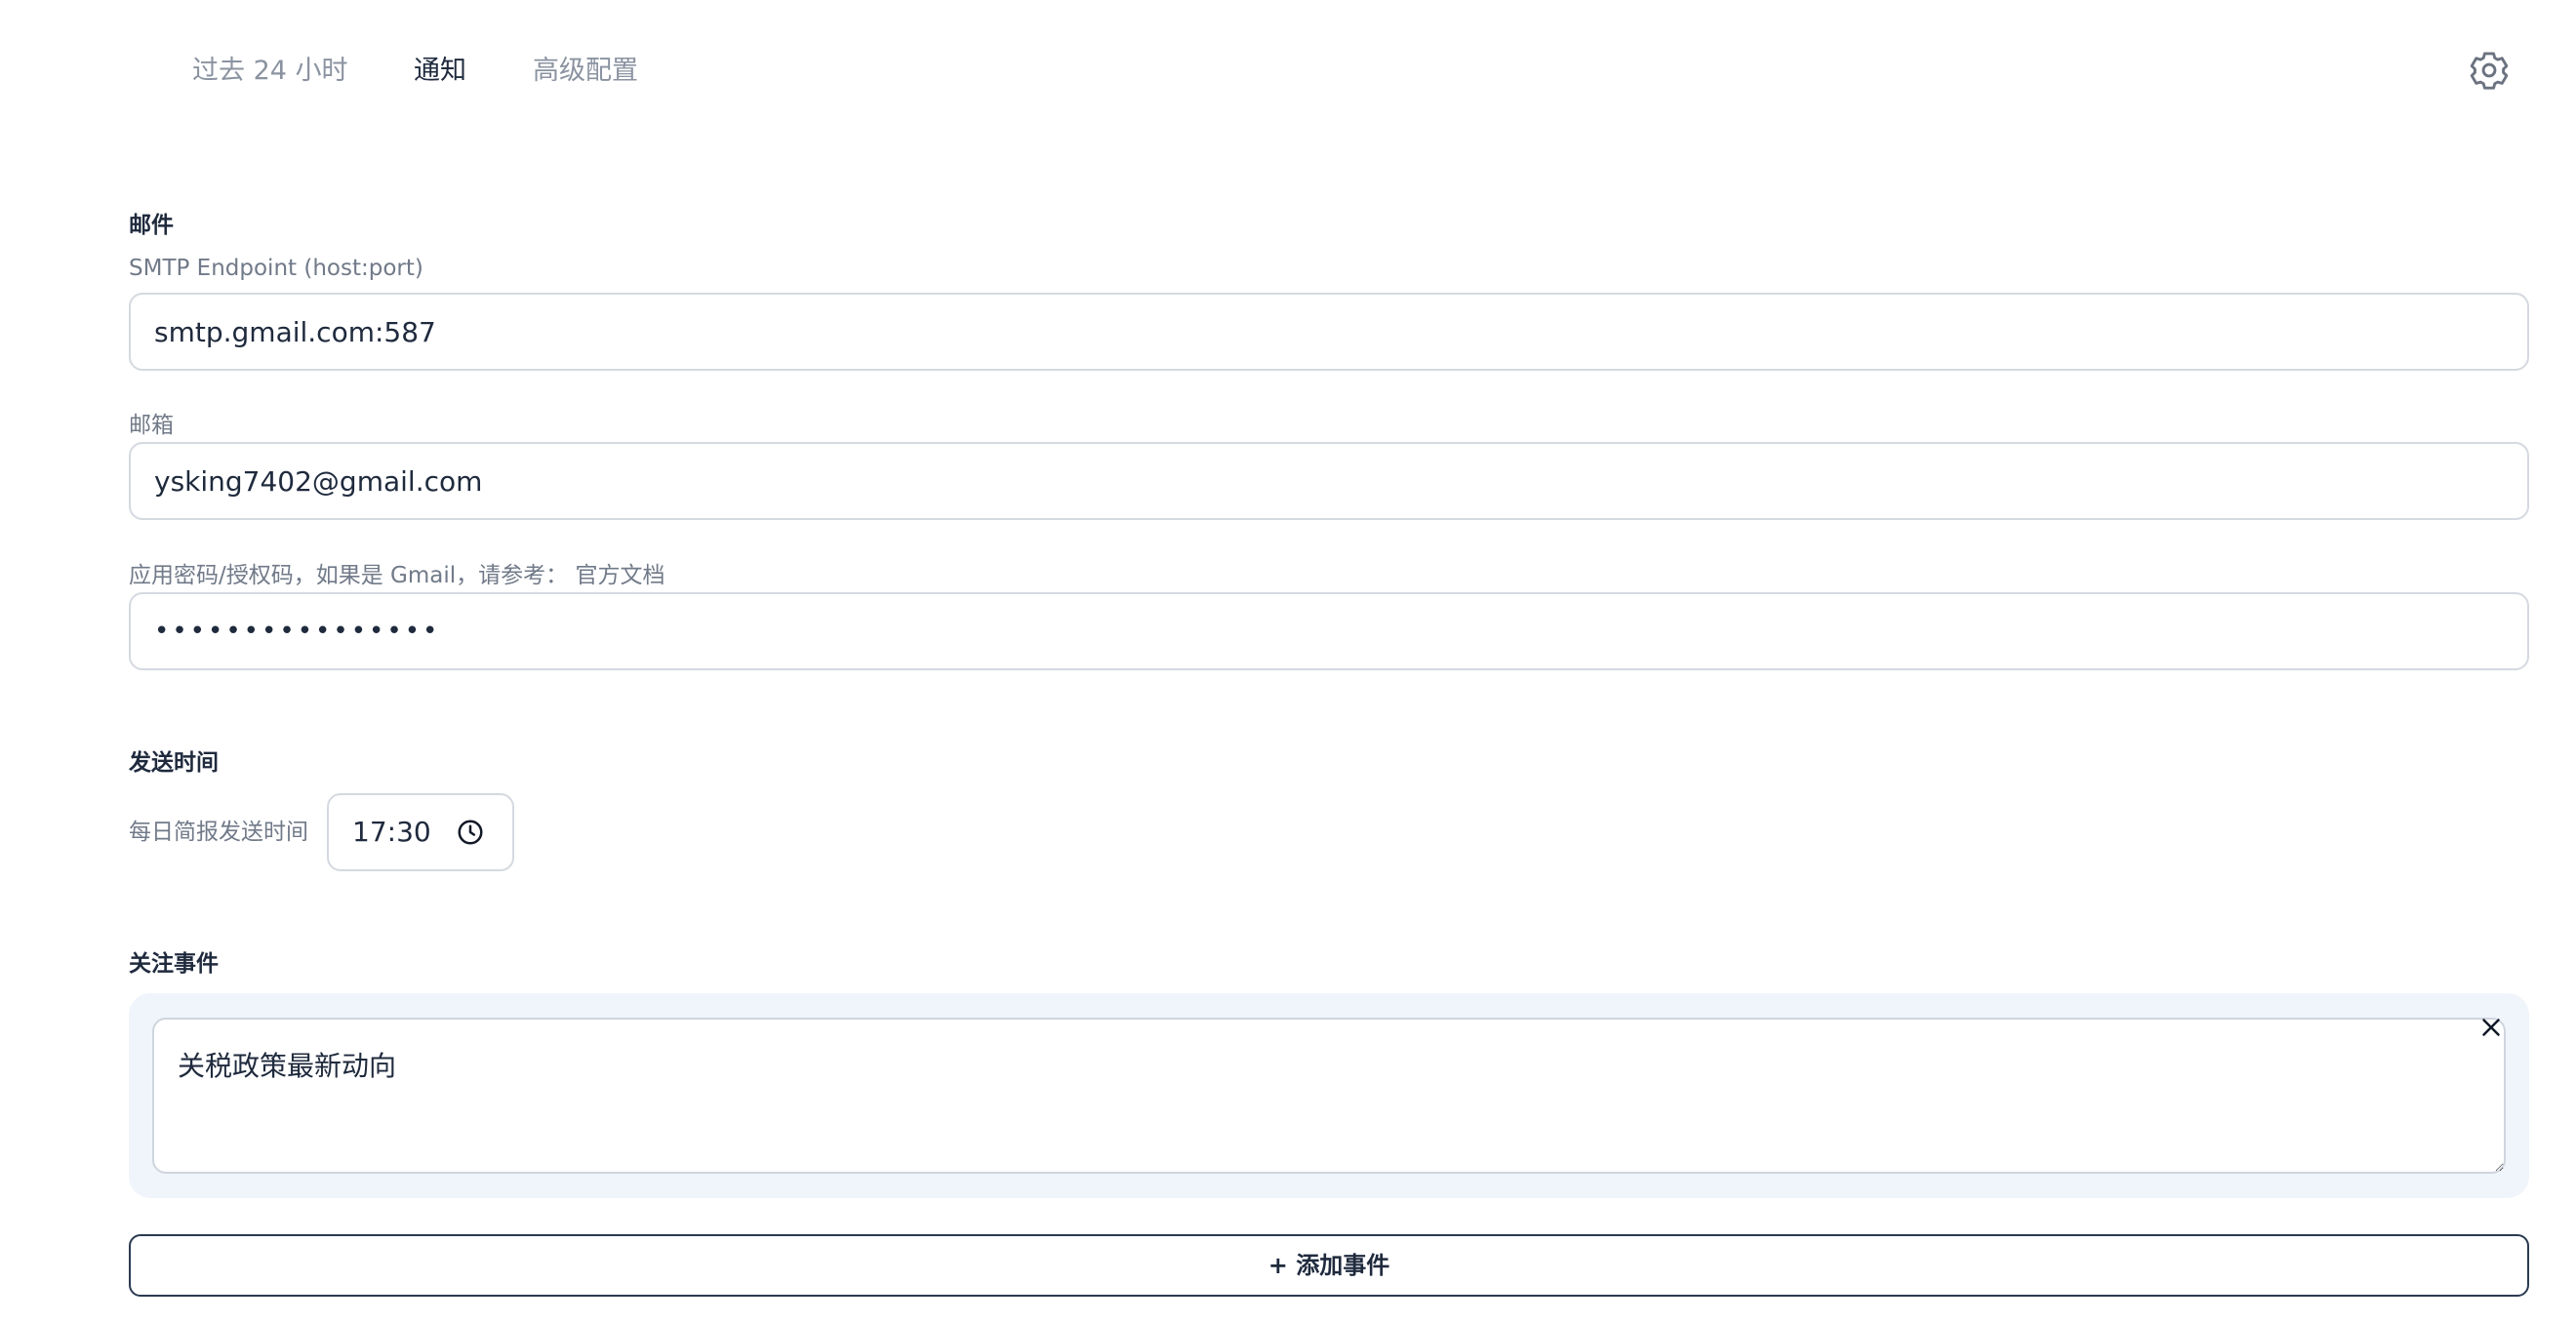 This screenshot has width=2576, height=1323. Describe the element at coordinates (391, 832) in the screenshot. I see `time-value: 17:30` at that location.